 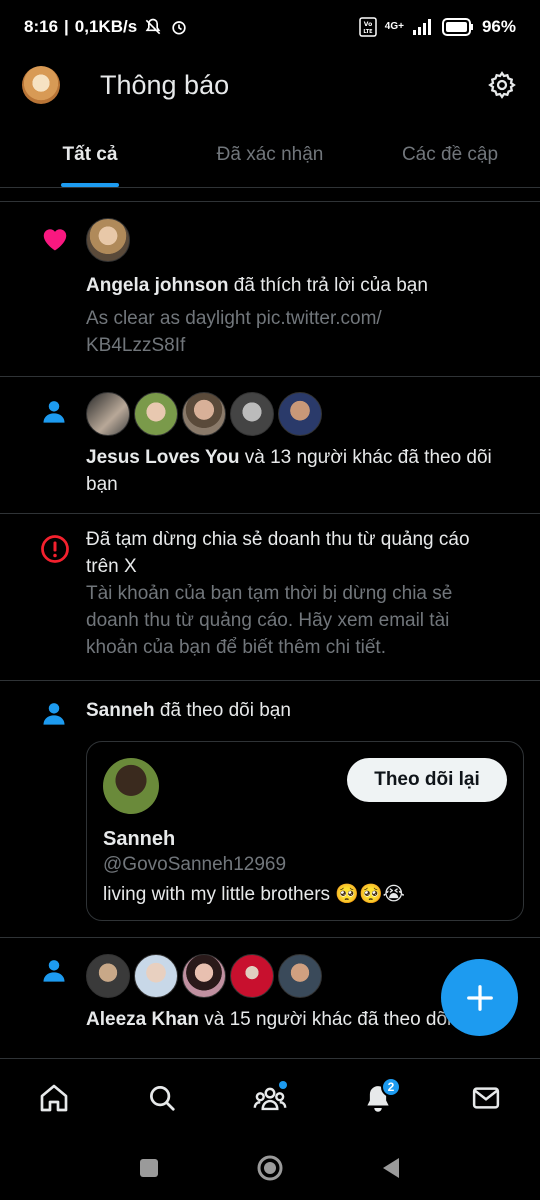 What do you see at coordinates (55, 240) in the screenshot?
I see `heart-icon` at bounding box center [55, 240].